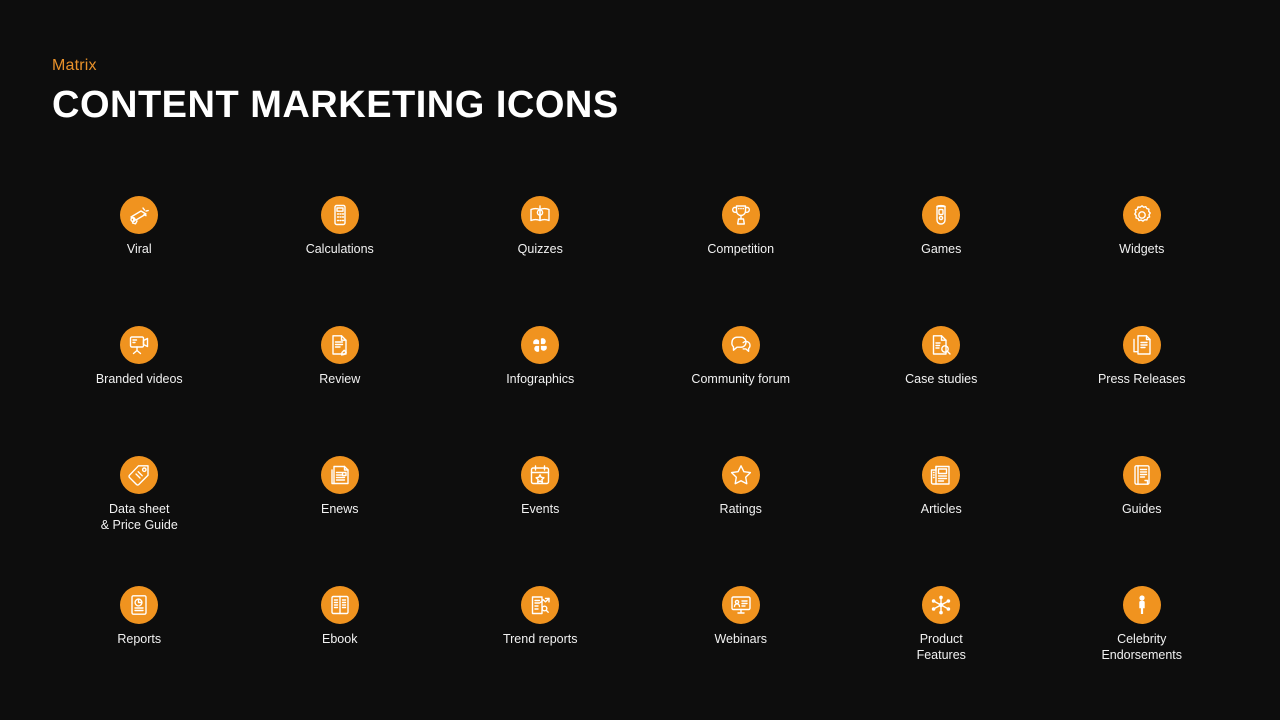  I want to click on icon-cell: Competition, so click(741, 247).